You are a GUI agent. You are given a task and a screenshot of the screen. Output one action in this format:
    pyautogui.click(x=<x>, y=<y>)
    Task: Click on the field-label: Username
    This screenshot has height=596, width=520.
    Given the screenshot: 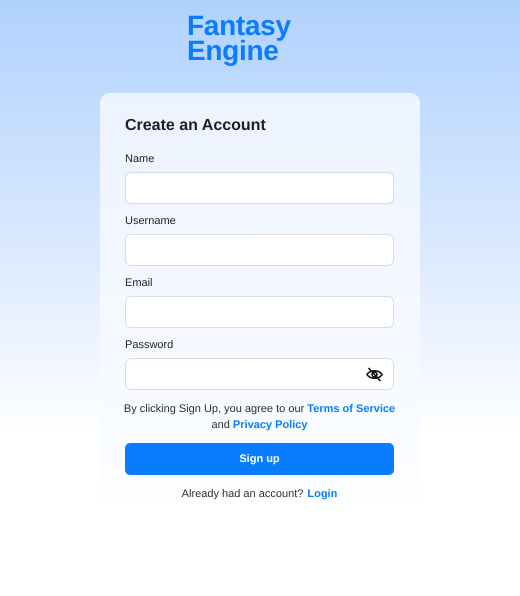 What is the action you would take?
    pyautogui.click(x=151, y=221)
    